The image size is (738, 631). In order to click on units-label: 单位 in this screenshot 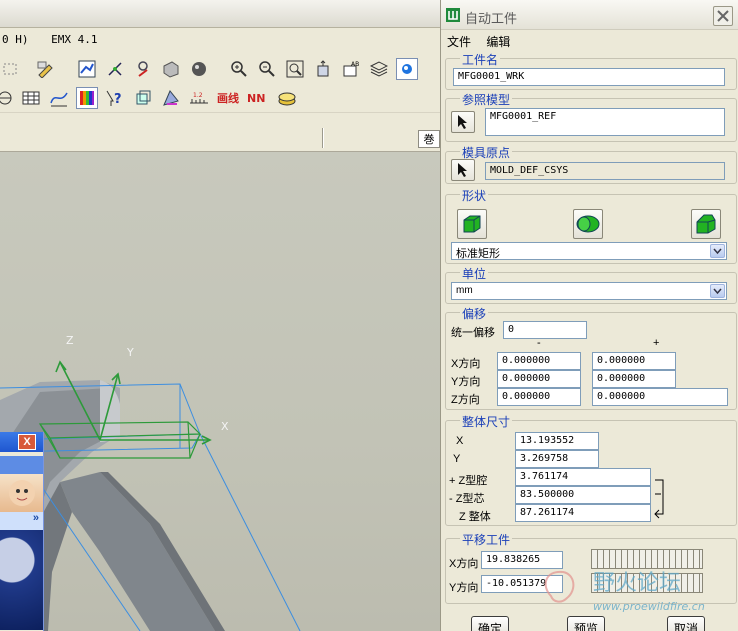, I will do `click(474, 273)`.